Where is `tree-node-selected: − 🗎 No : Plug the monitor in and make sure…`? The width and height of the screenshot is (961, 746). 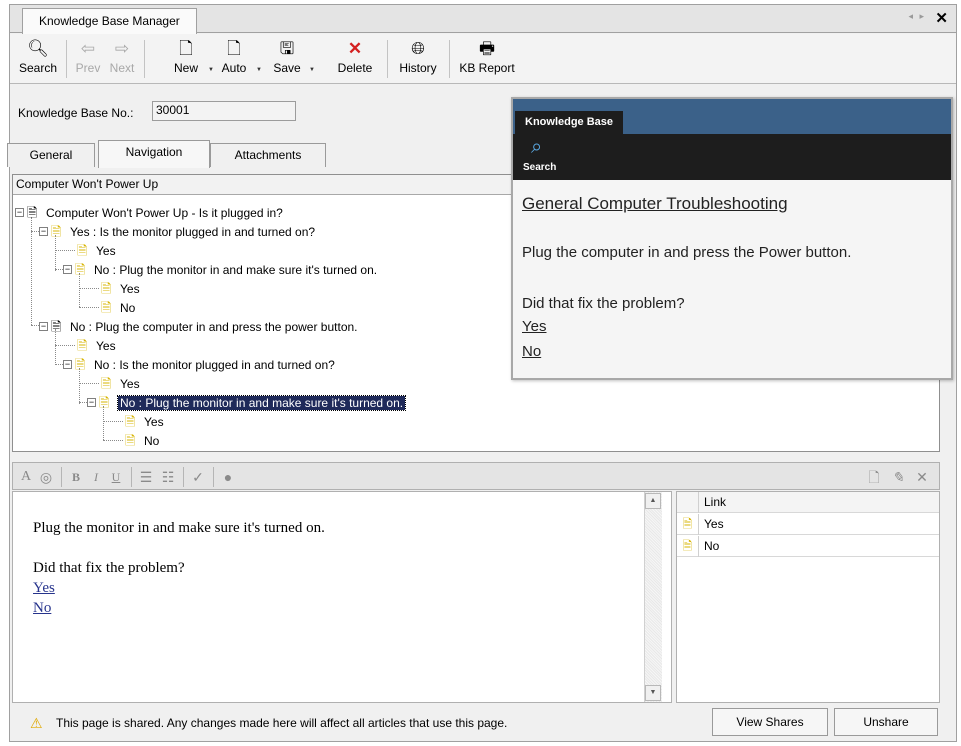 tree-node-selected: − 🗎 No : Plug the monitor in and make sure… is located at coordinates (247, 402).